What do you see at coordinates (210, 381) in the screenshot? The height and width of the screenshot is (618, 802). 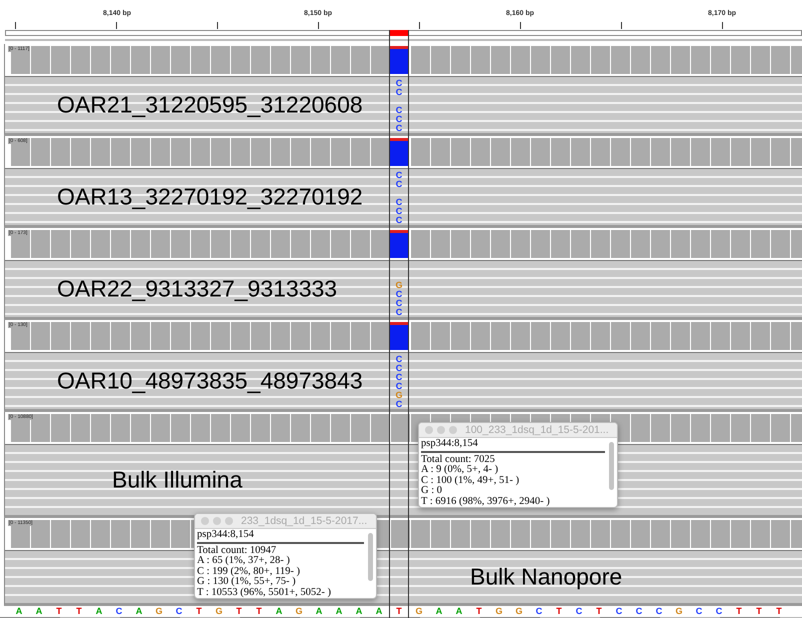 I see `track-label: OAR10_48973835_48973843` at bounding box center [210, 381].